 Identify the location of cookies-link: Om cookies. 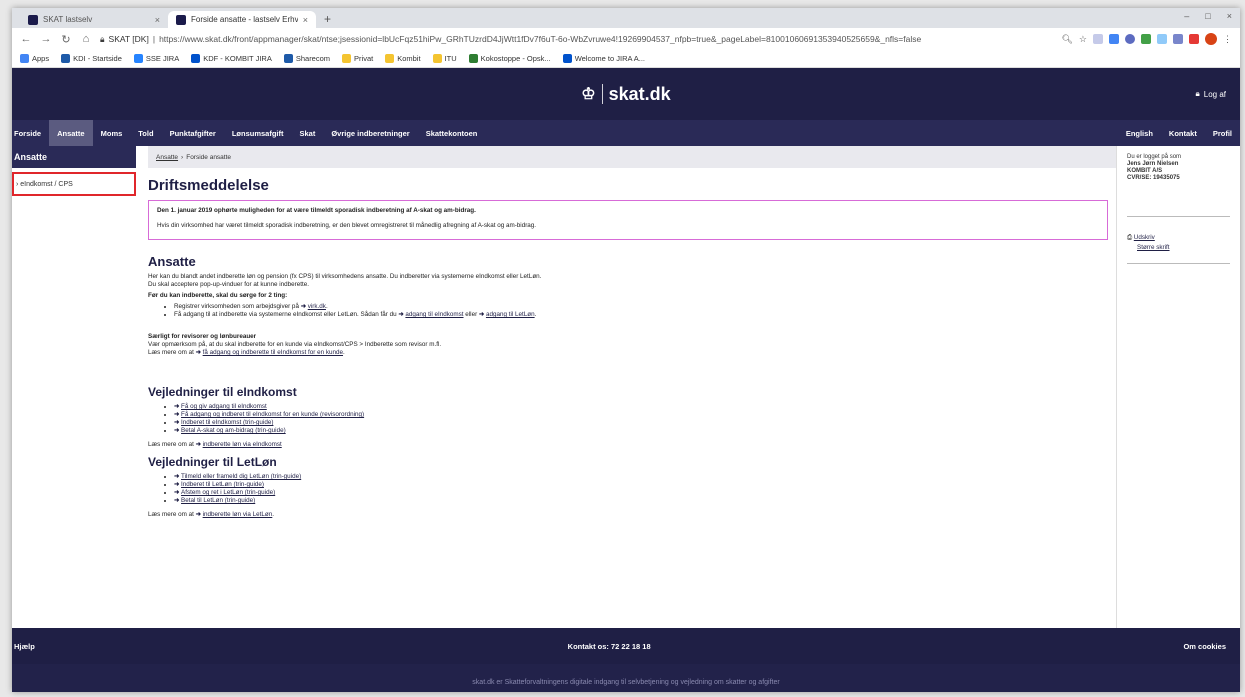
(1204, 646).